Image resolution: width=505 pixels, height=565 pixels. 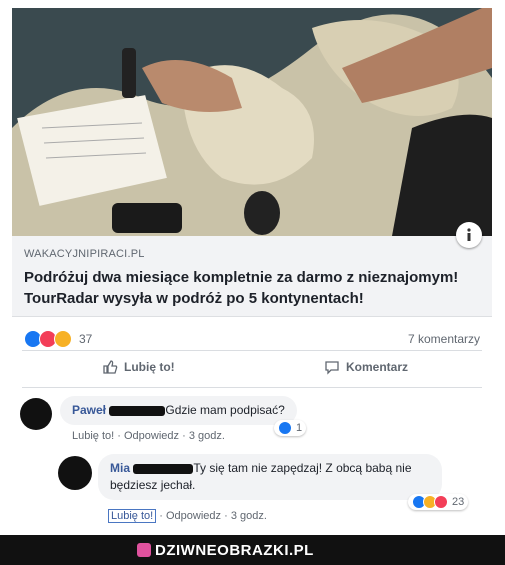 What do you see at coordinates (149, 367) in the screenshot?
I see `like-button-label: Lubię to!` at bounding box center [149, 367].